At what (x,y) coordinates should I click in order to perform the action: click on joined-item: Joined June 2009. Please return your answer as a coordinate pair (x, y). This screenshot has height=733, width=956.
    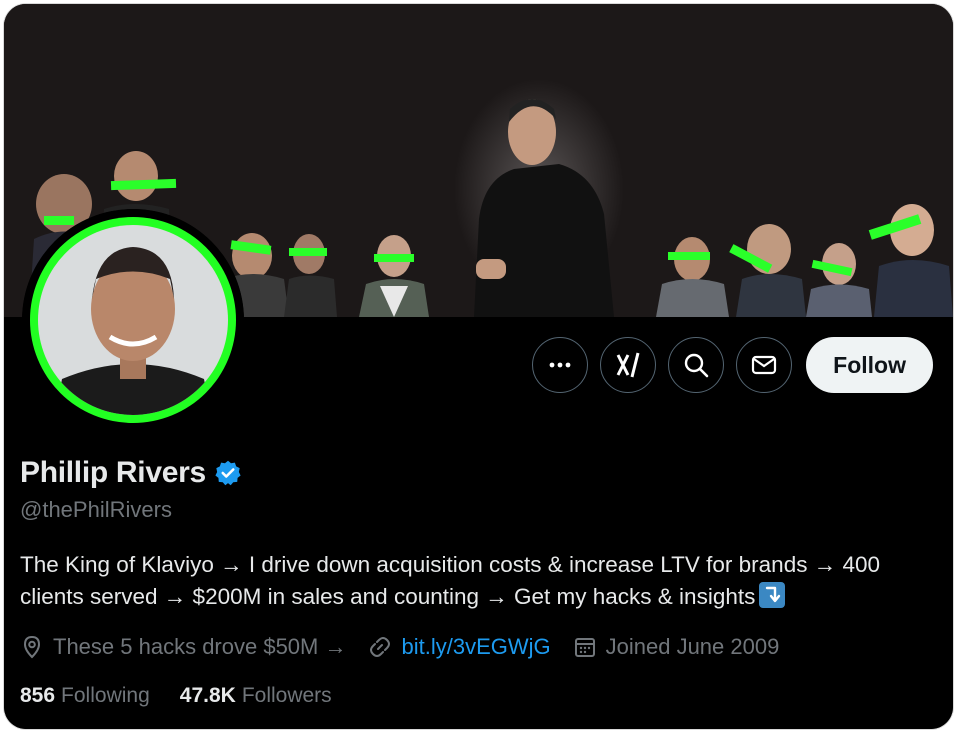
    Looking at the image, I should click on (676, 647).